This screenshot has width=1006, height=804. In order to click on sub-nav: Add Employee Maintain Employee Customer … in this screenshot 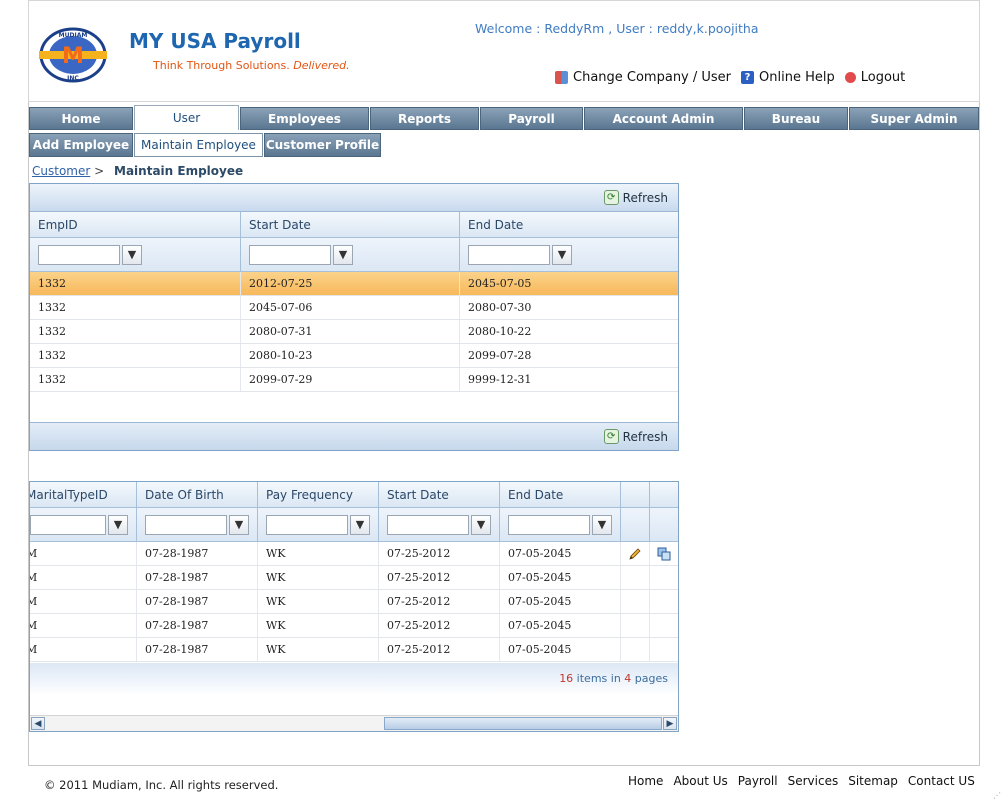, I will do `click(205, 145)`.